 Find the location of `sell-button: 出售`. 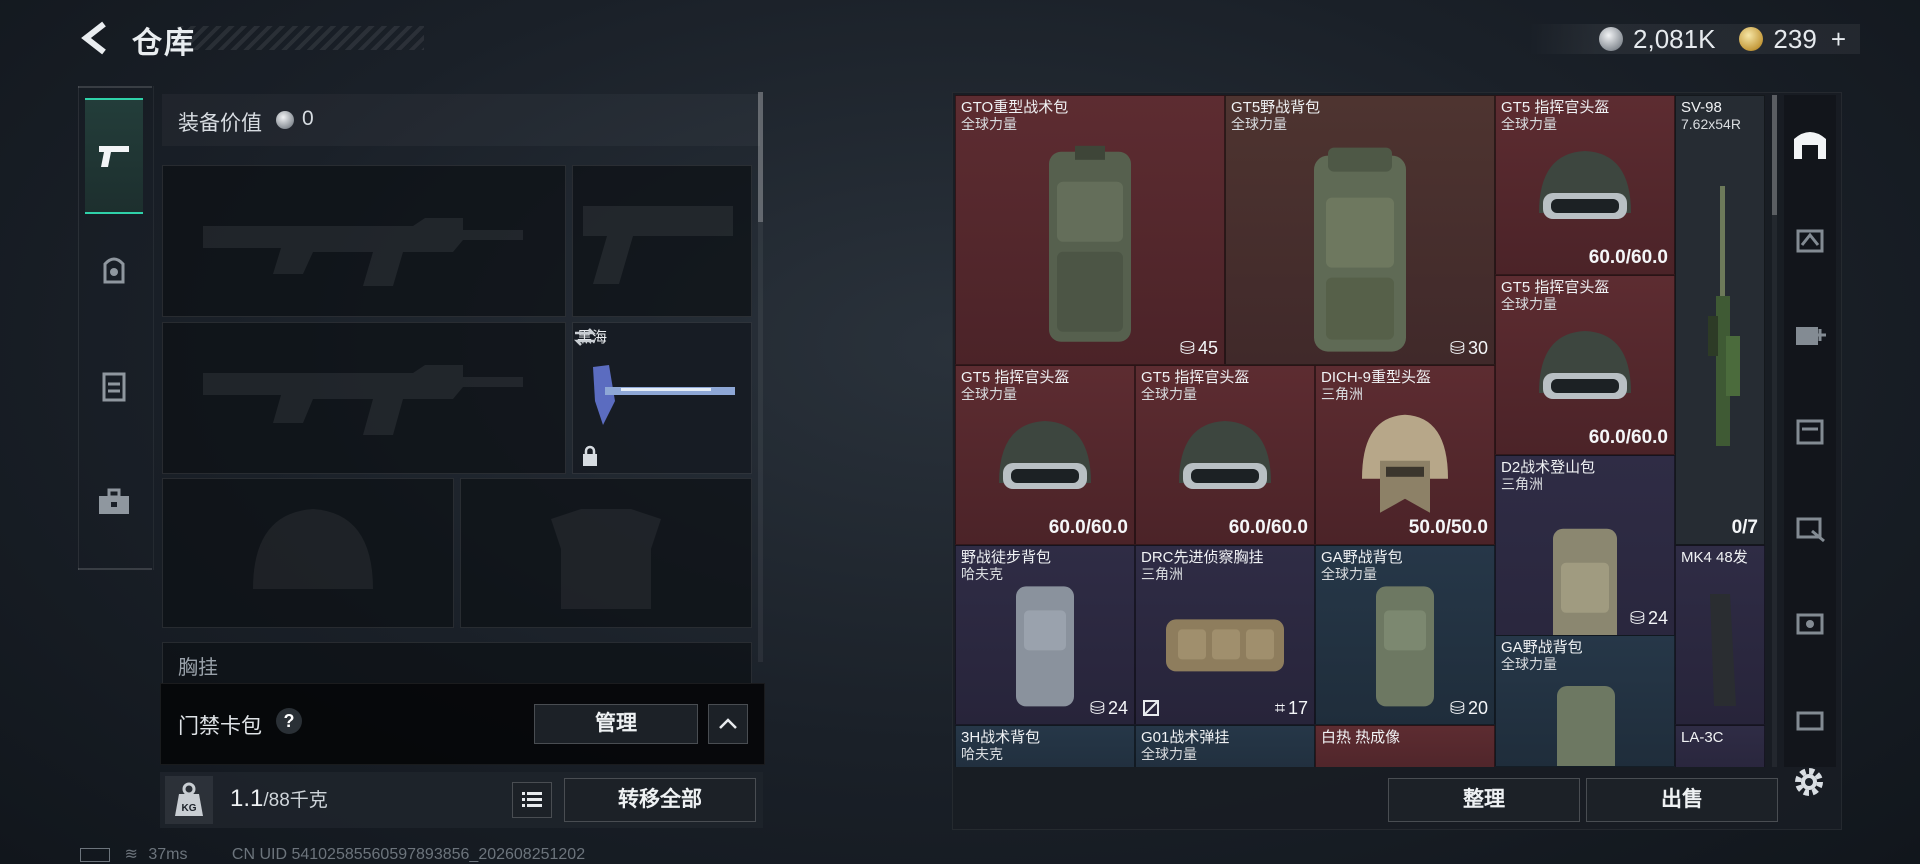

sell-button: 出售 is located at coordinates (1682, 800).